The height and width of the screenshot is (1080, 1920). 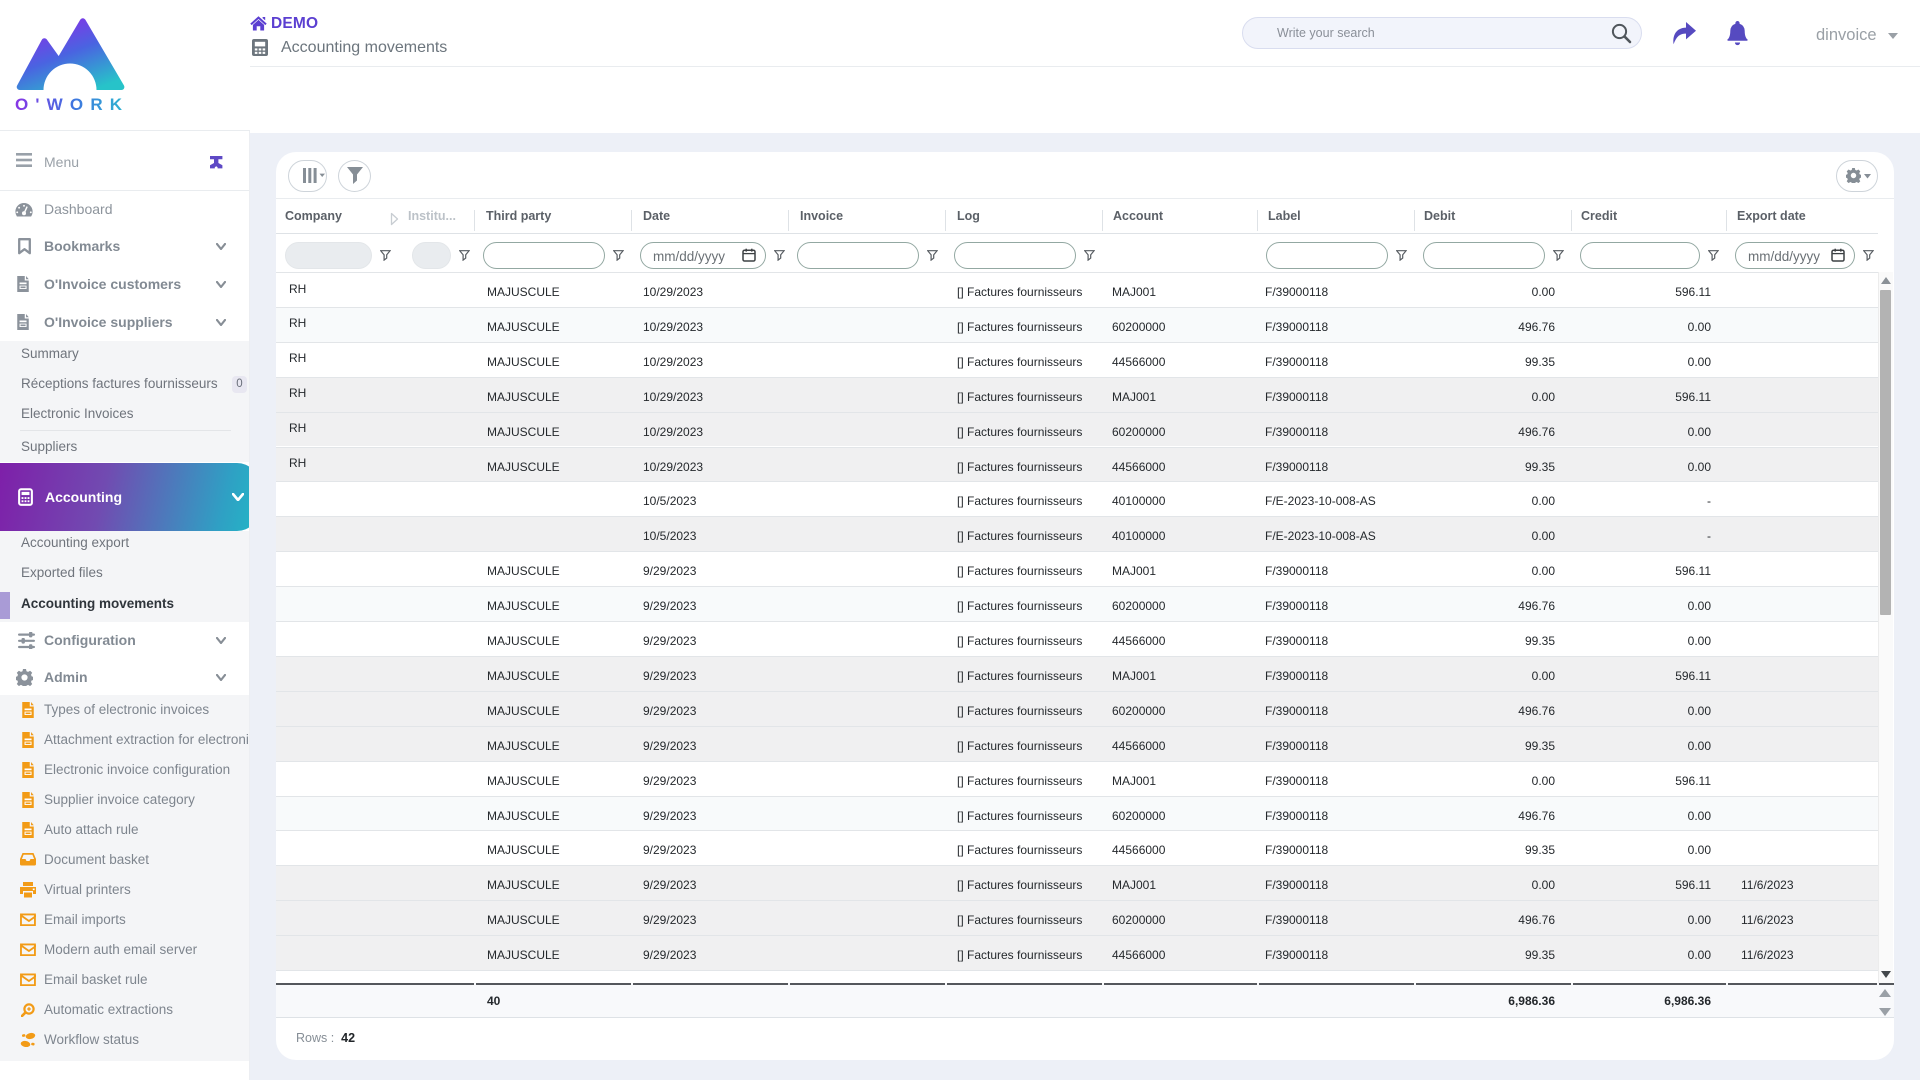 I want to click on svg-text: O'WORK, so click(x=72, y=104).